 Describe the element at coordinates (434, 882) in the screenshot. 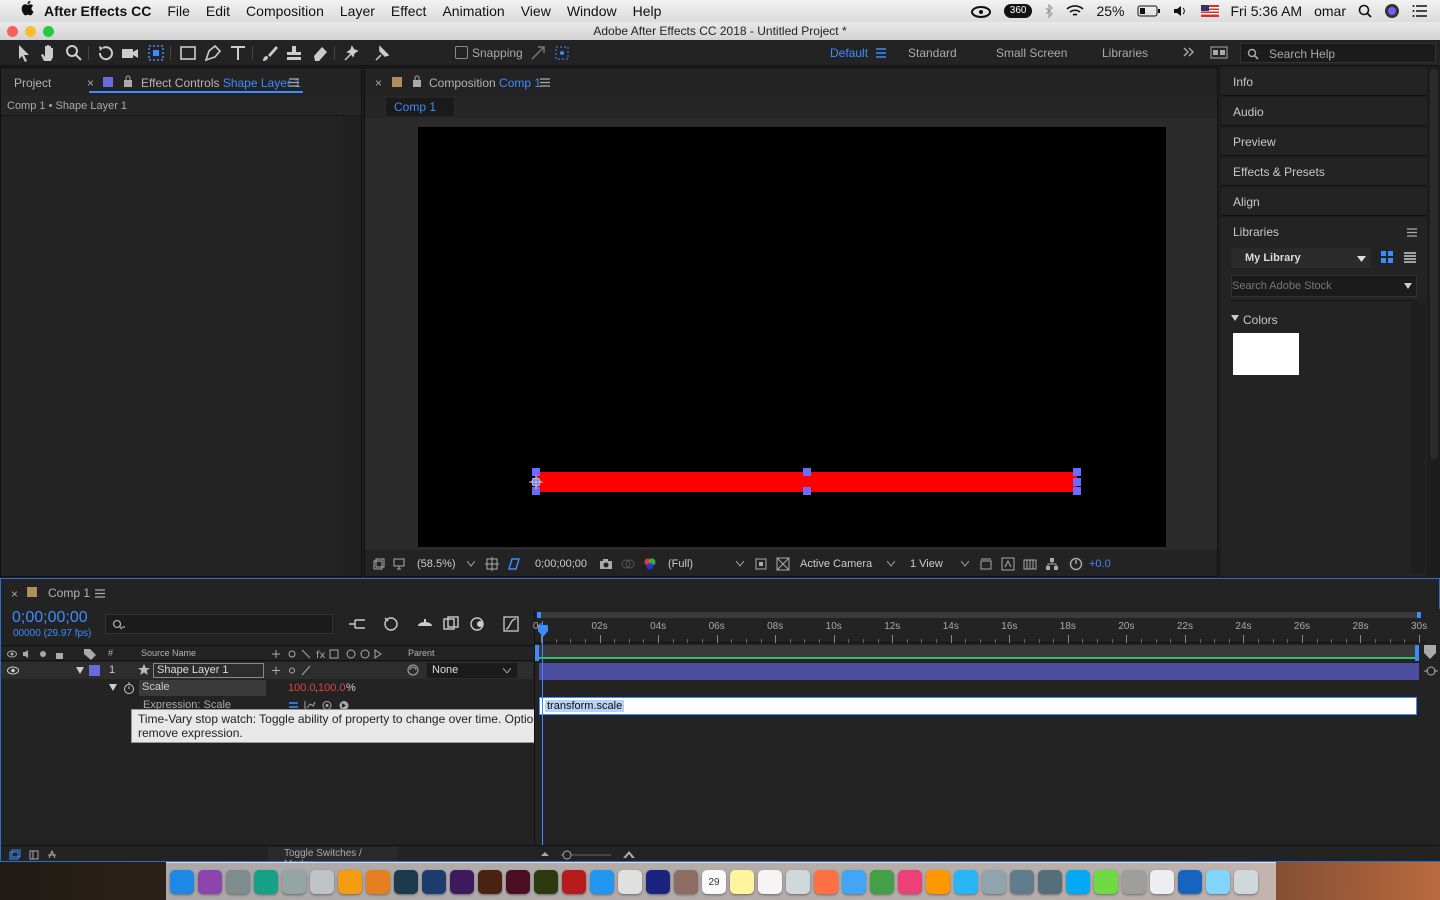

I see `photoshop-icon` at that location.